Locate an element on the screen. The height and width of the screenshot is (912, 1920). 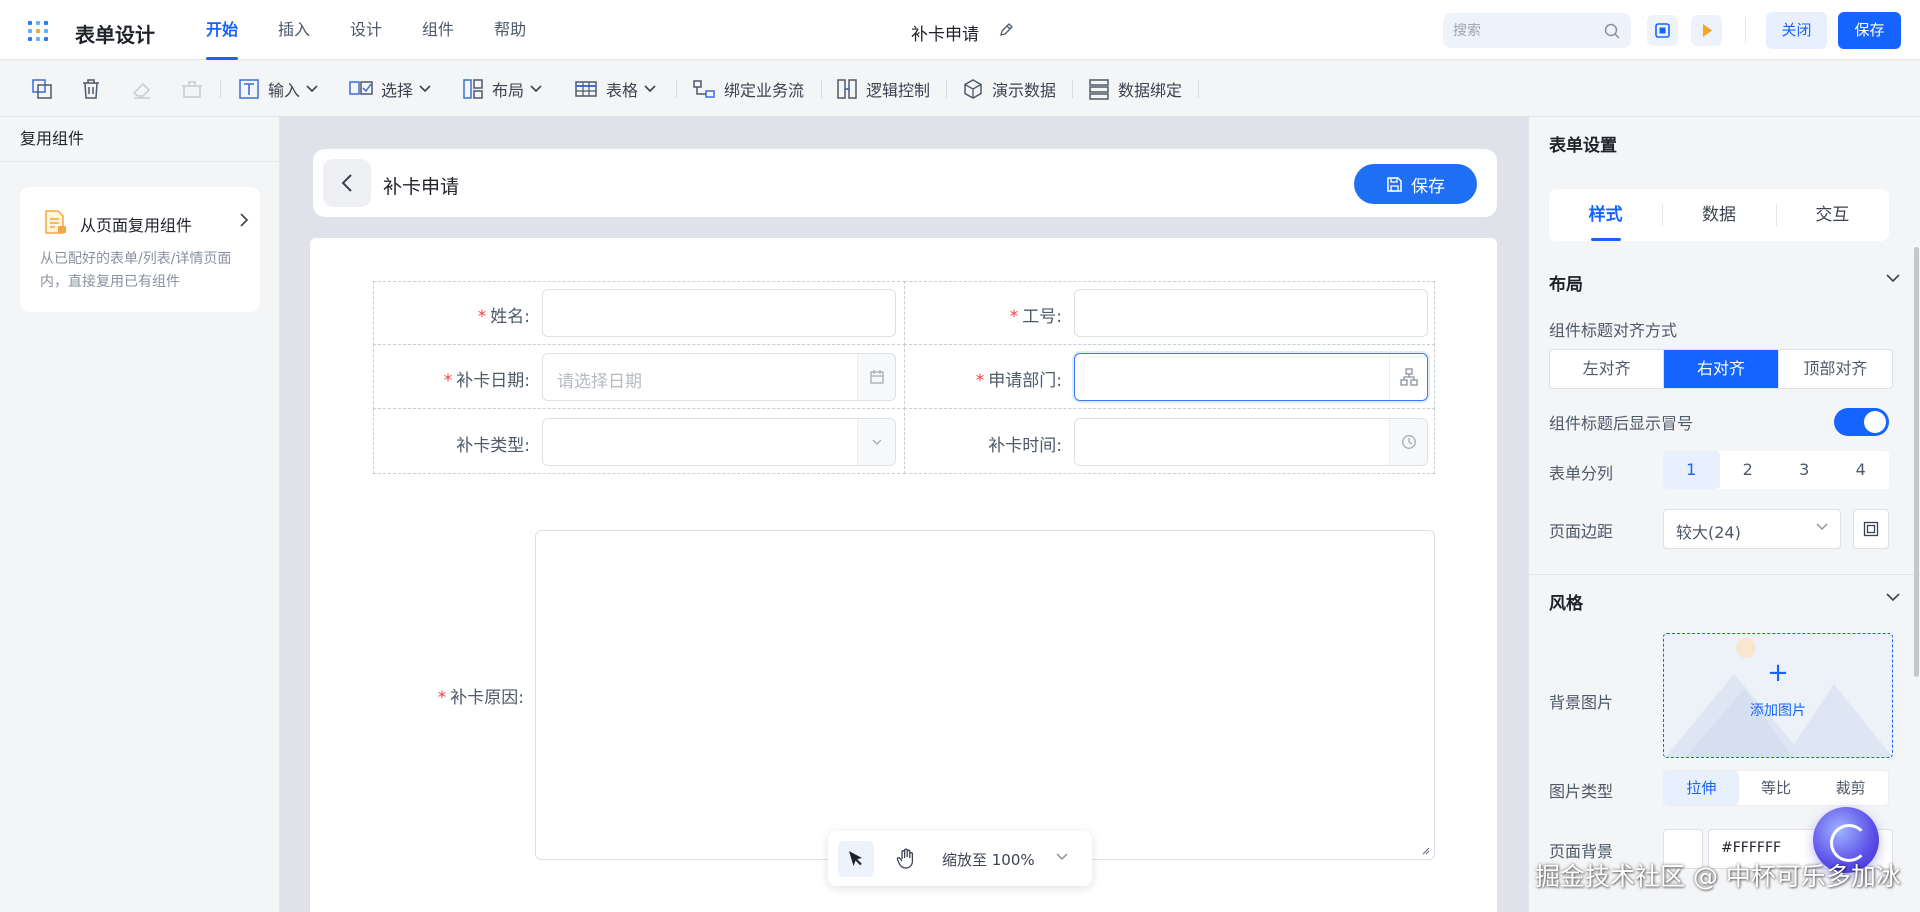
fullscreen-icon is located at coordinates (1662, 30).